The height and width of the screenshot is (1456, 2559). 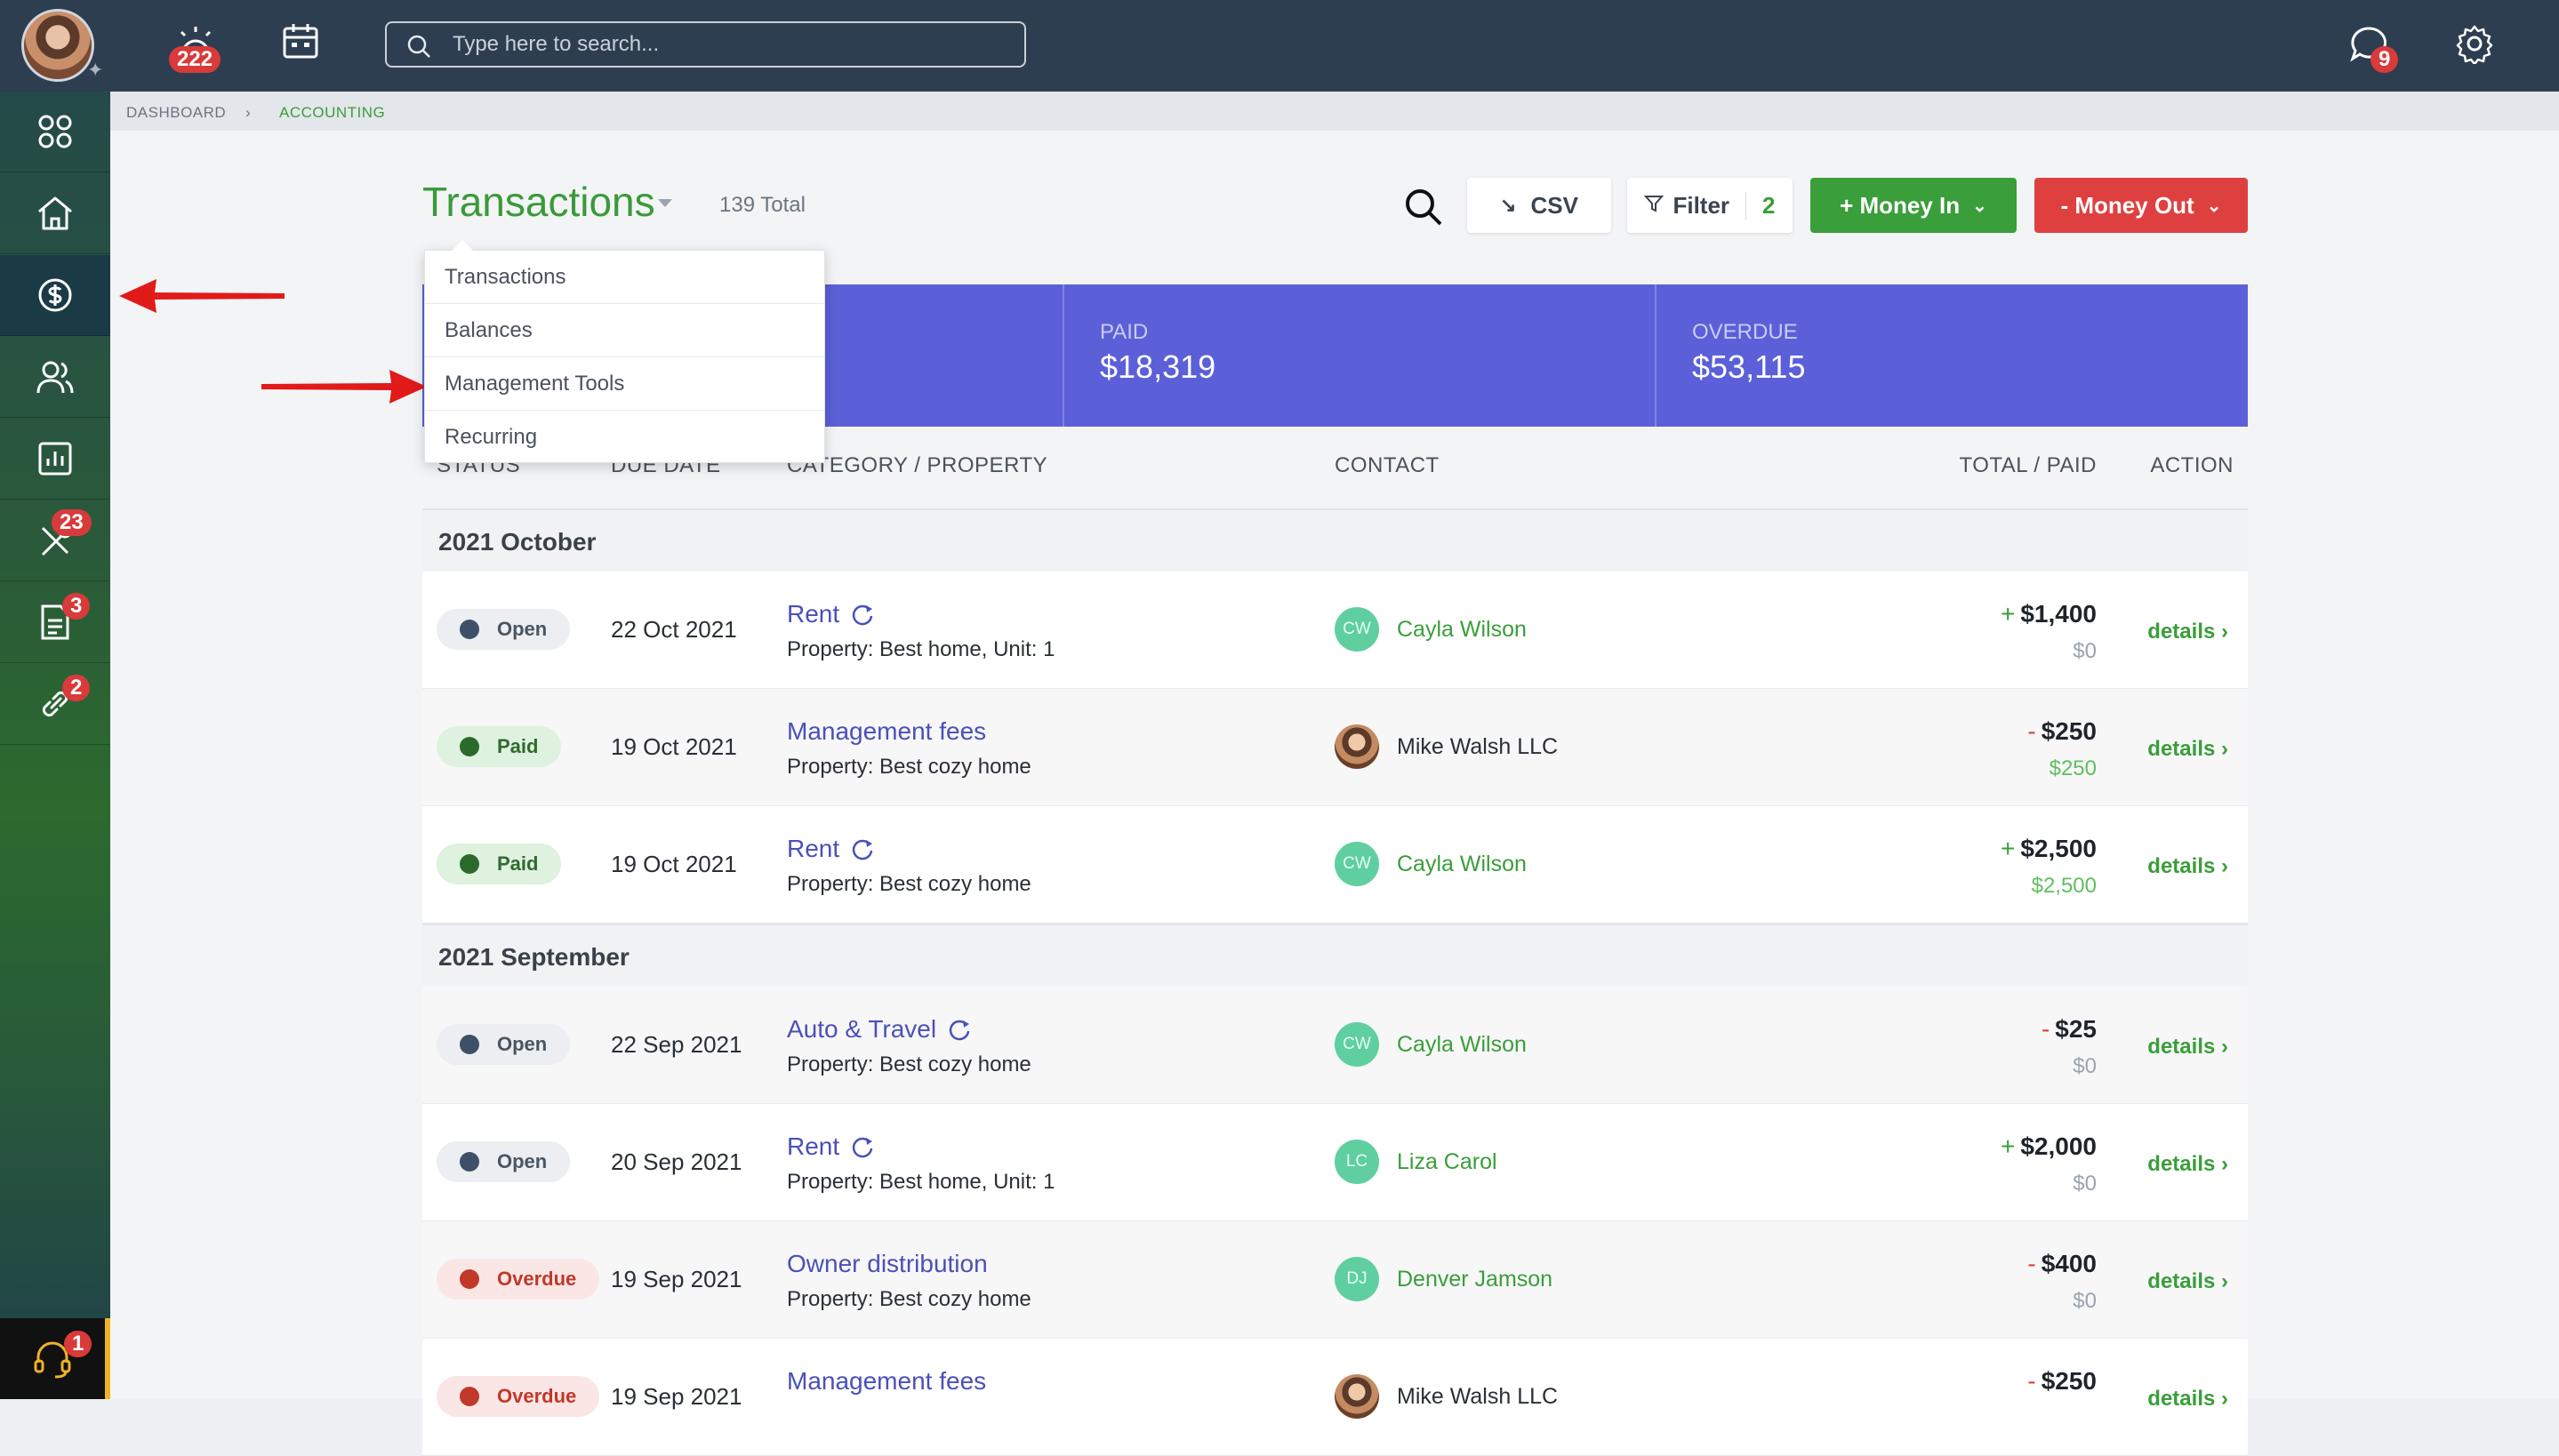 What do you see at coordinates (879, 1029) in the screenshot?
I see `category-link: Auto & Travel` at bounding box center [879, 1029].